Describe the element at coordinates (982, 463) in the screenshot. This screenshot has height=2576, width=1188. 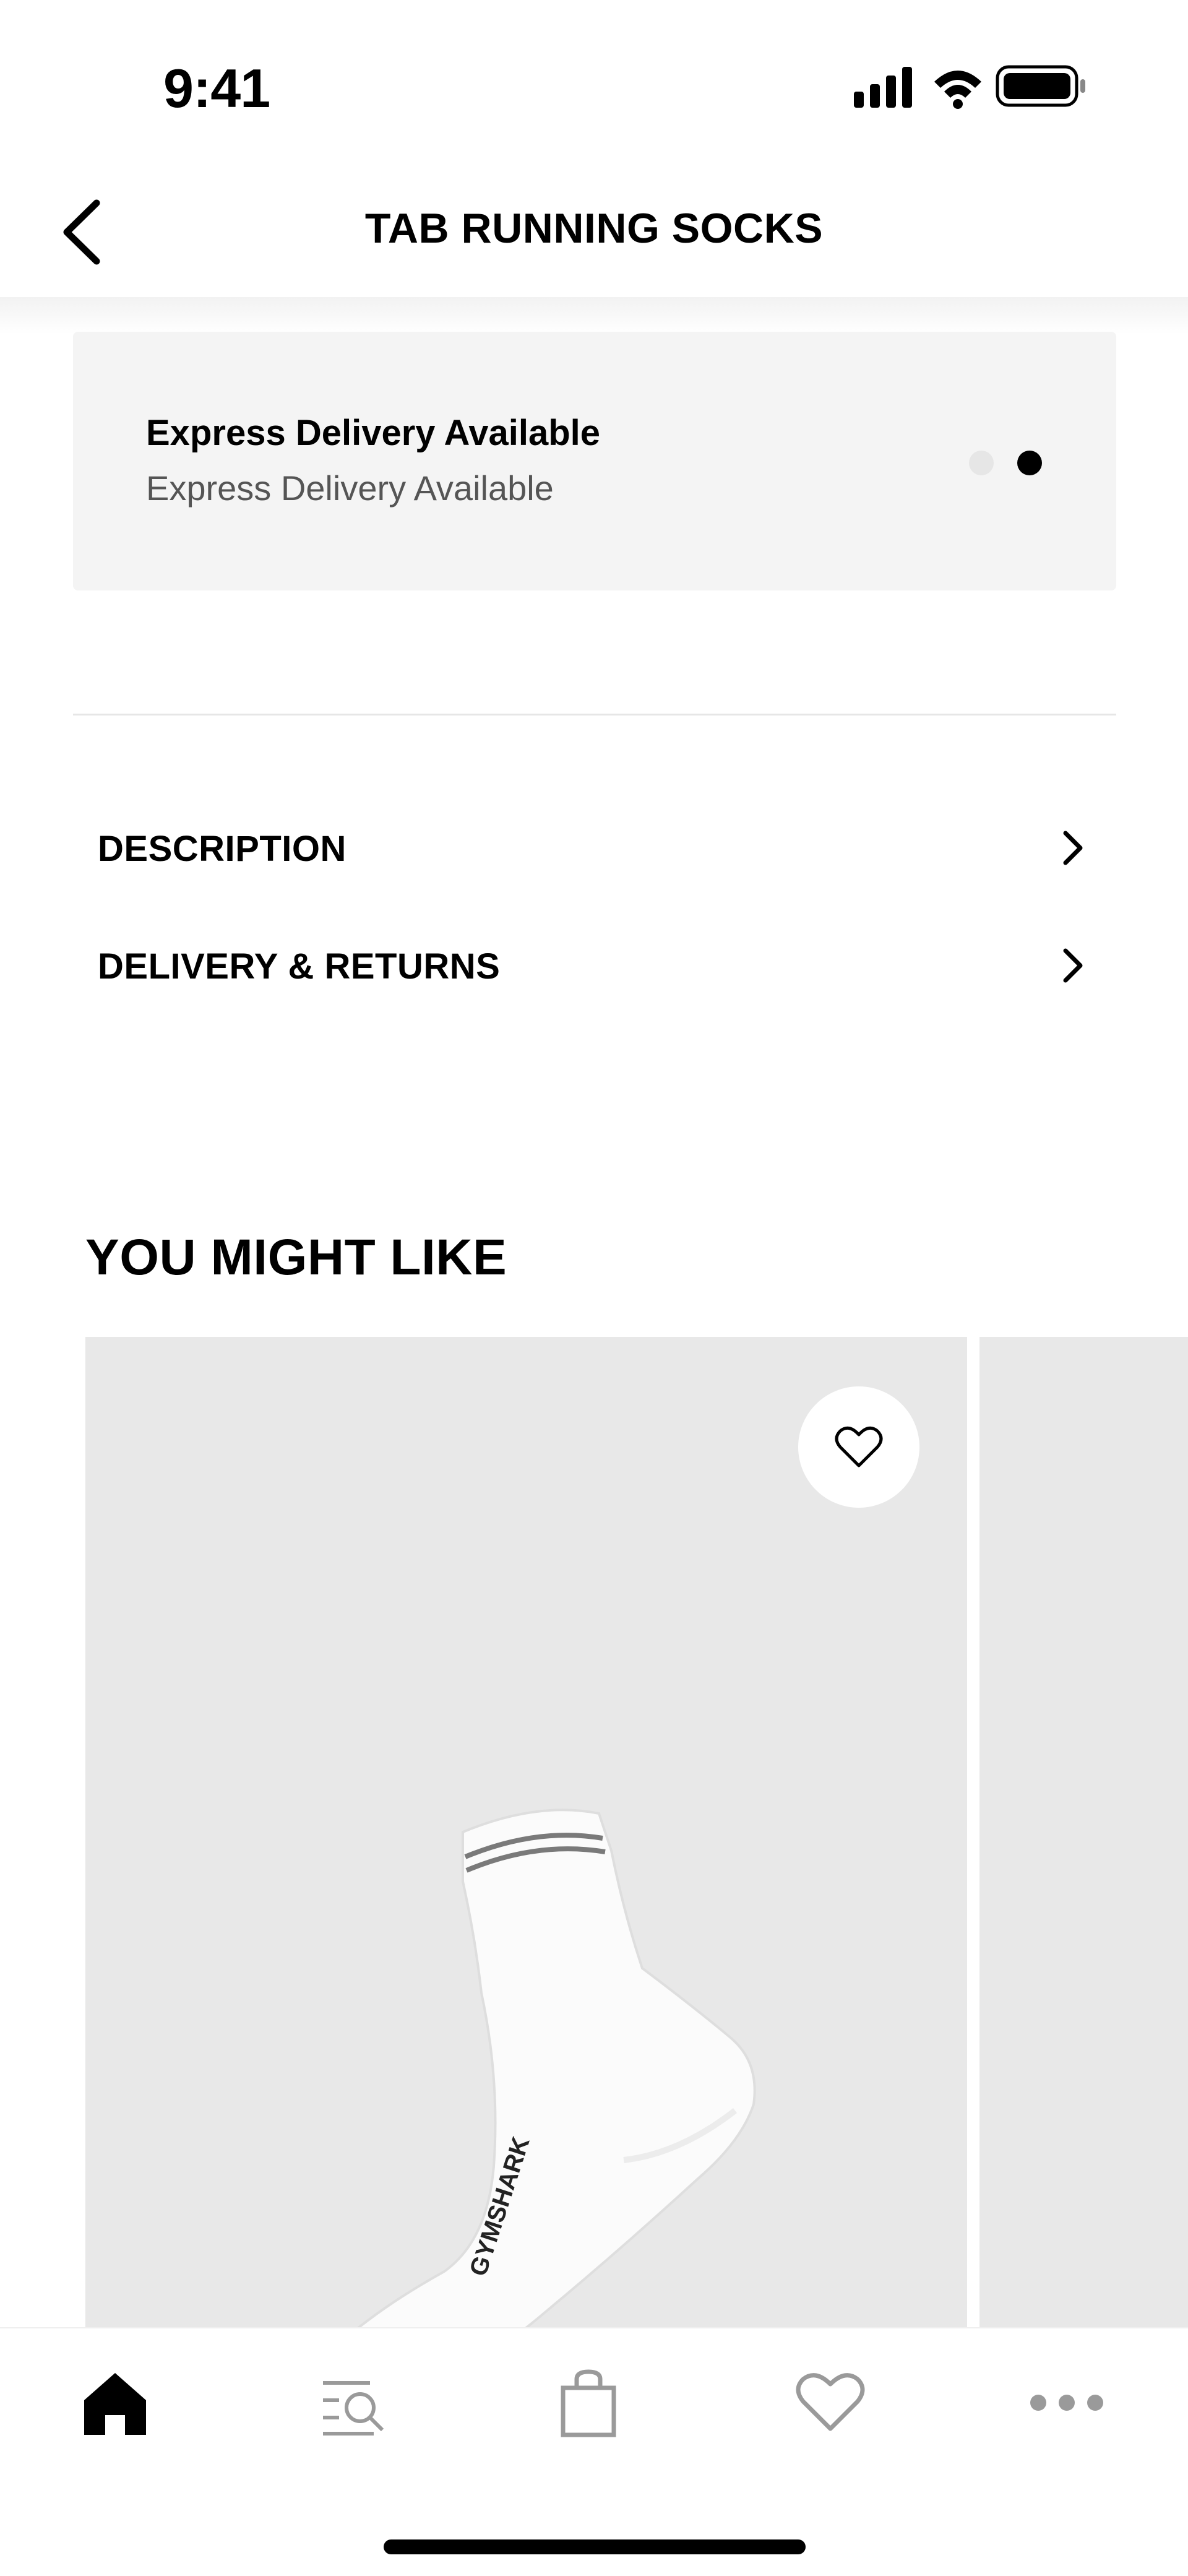
I see `carousel-dot` at that location.